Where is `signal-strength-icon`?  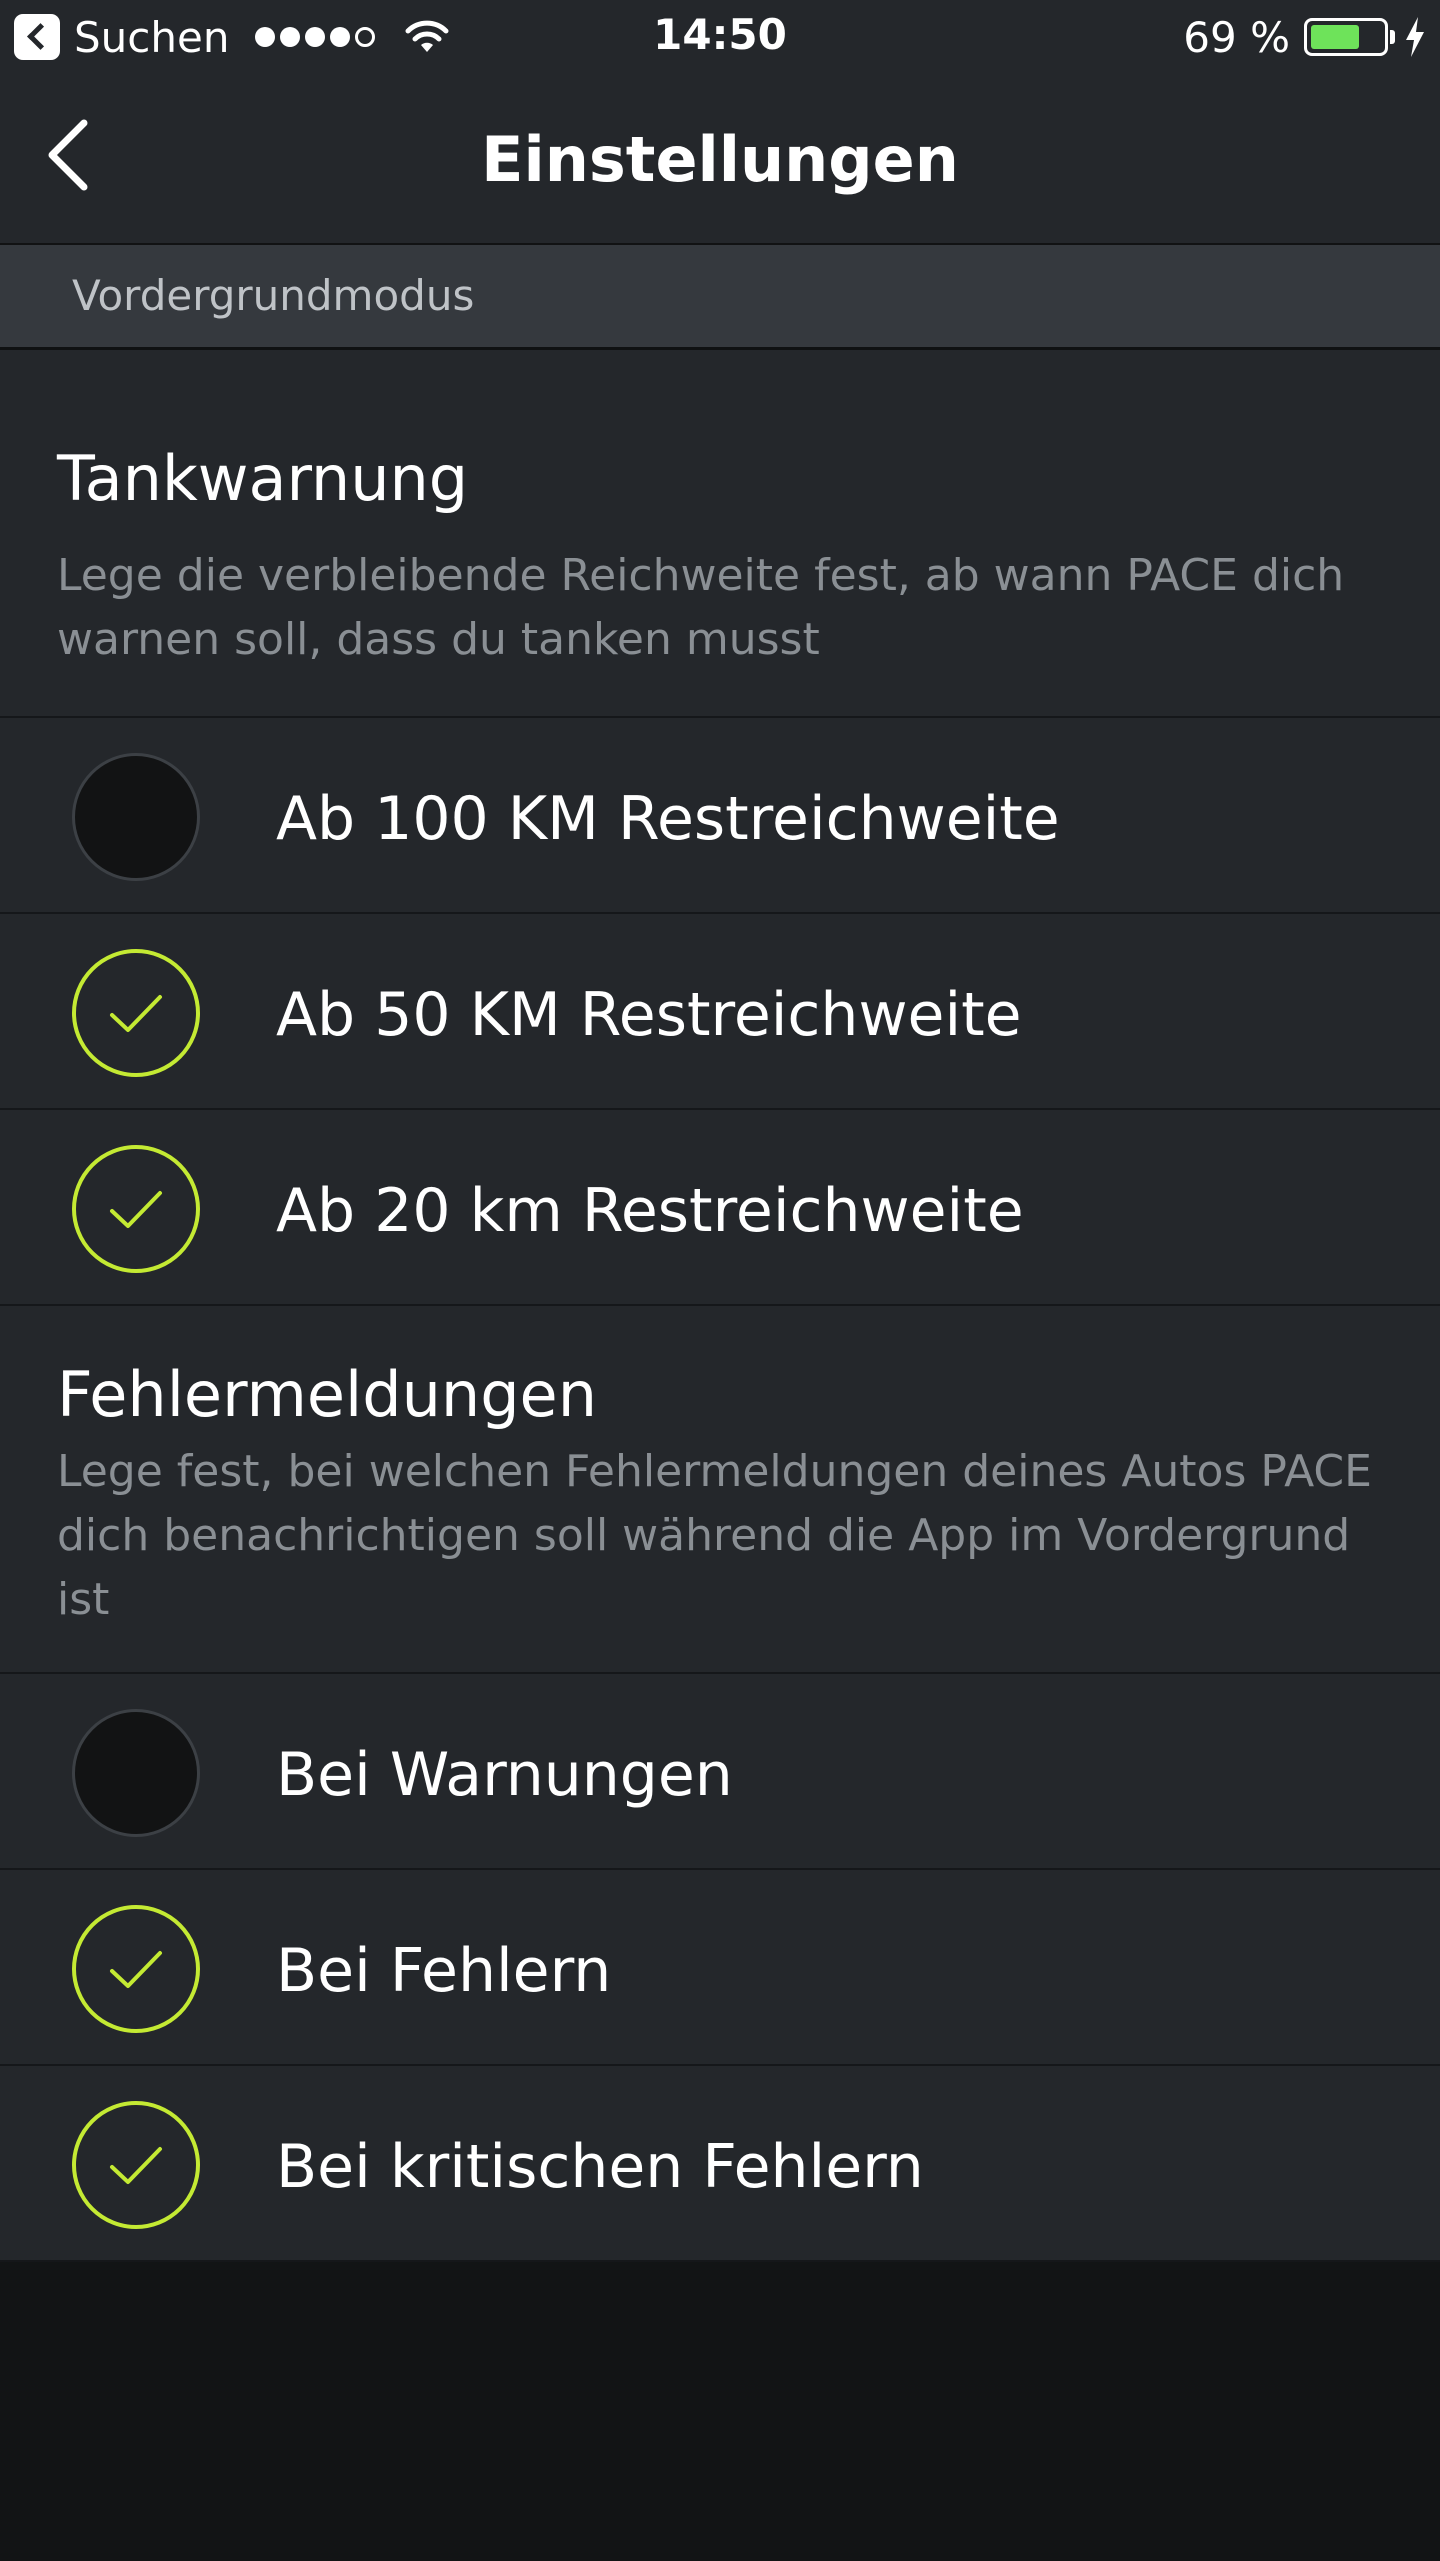
signal-strength-icon is located at coordinates (315, 37).